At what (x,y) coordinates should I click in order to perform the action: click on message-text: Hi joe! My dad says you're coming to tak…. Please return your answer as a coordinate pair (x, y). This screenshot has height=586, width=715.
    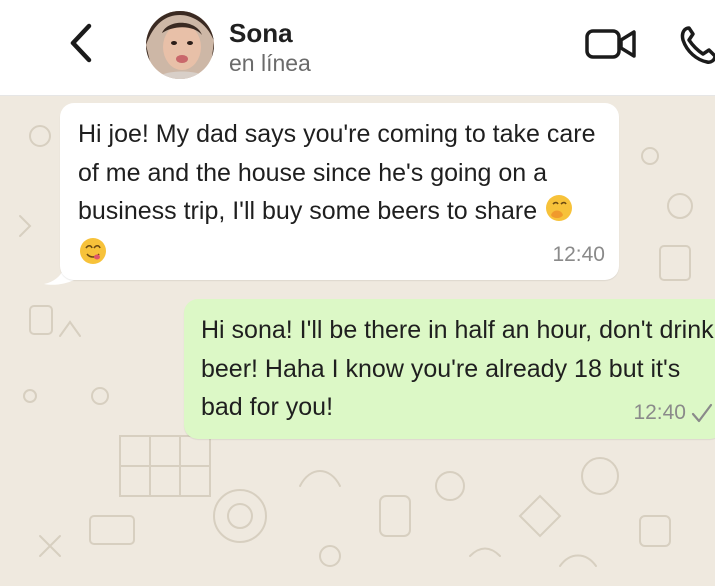
    Looking at the image, I should click on (337, 172).